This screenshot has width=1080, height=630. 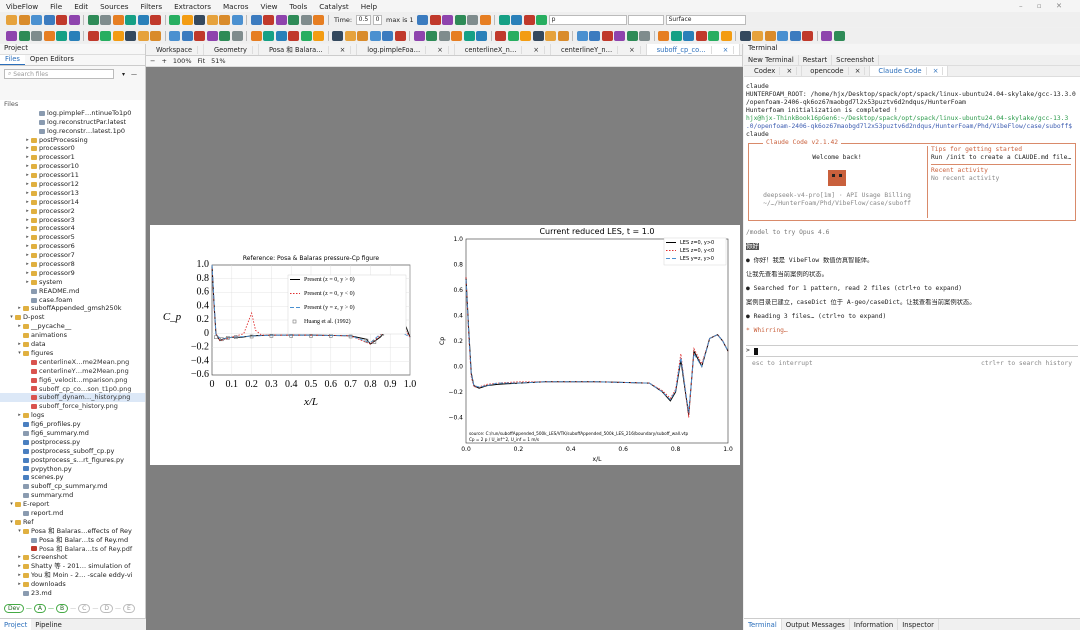 What do you see at coordinates (816, 60) in the screenshot?
I see `restart-button: Restart` at bounding box center [816, 60].